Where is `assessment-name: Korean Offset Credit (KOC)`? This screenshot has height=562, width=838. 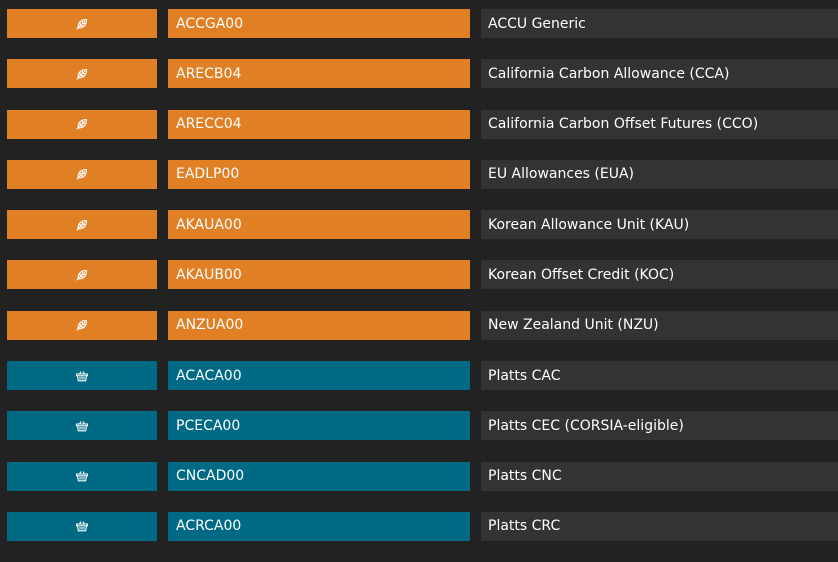 assessment-name: Korean Offset Credit (KOC) is located at coordinates (659, 275).